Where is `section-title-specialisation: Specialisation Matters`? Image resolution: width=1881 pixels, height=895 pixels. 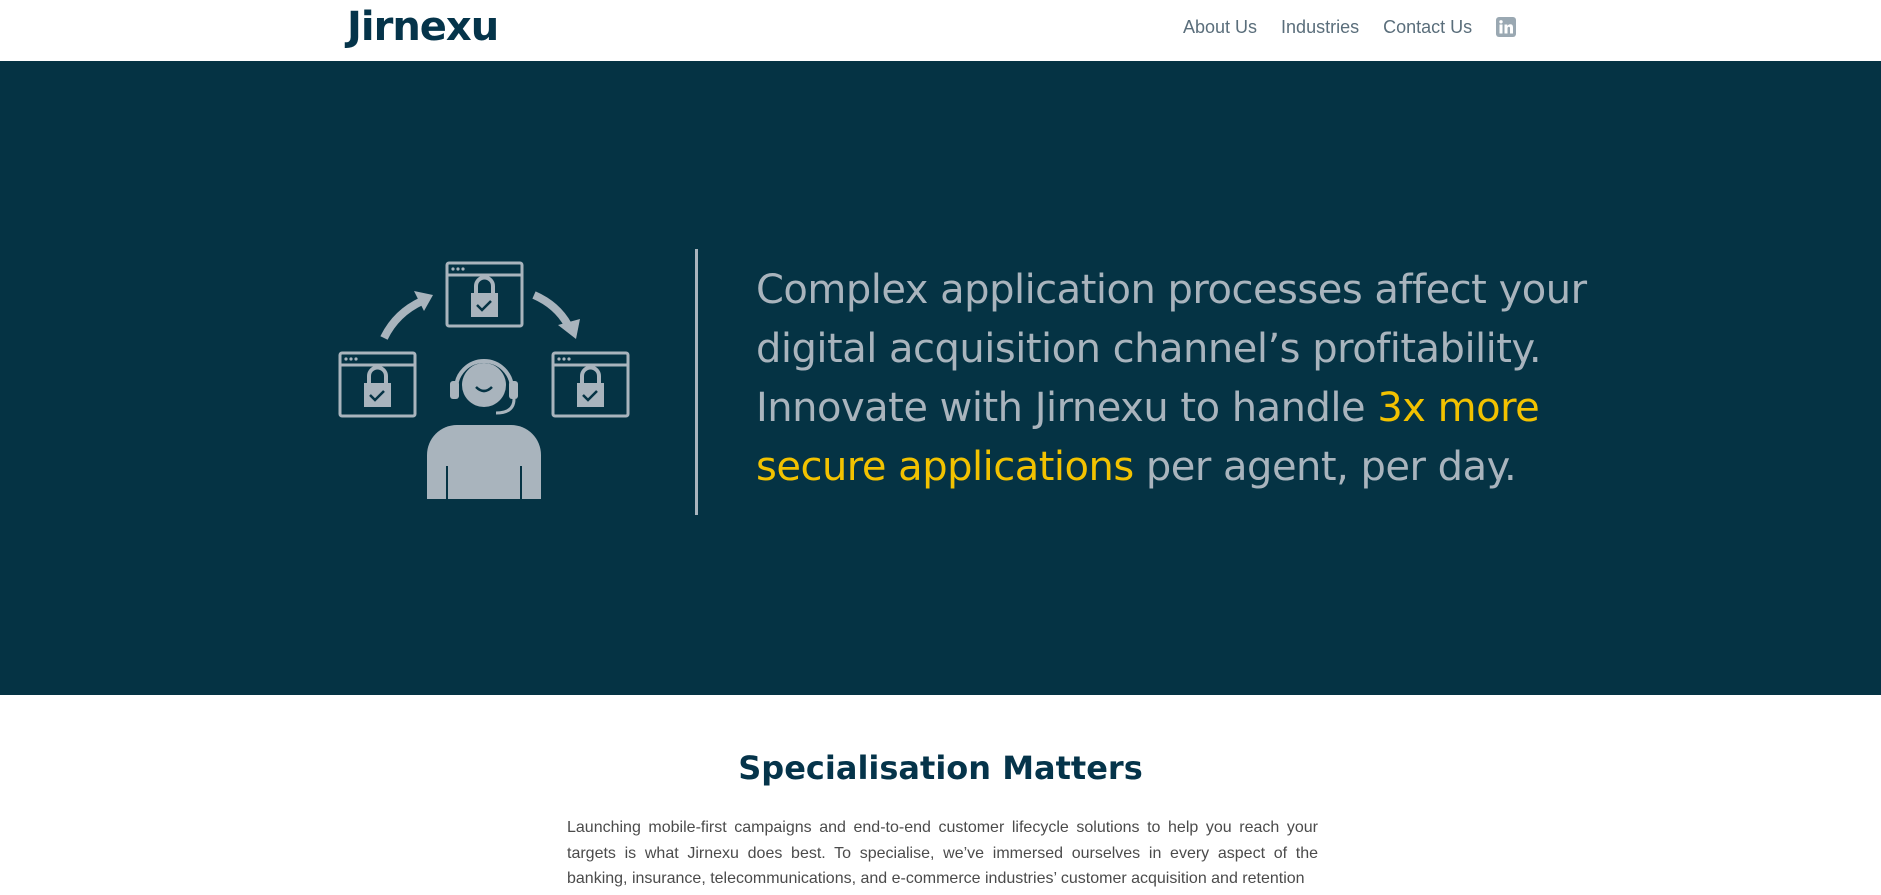 section-title-specialisation: Specialisation Matters is located at coordinates (940, 768).